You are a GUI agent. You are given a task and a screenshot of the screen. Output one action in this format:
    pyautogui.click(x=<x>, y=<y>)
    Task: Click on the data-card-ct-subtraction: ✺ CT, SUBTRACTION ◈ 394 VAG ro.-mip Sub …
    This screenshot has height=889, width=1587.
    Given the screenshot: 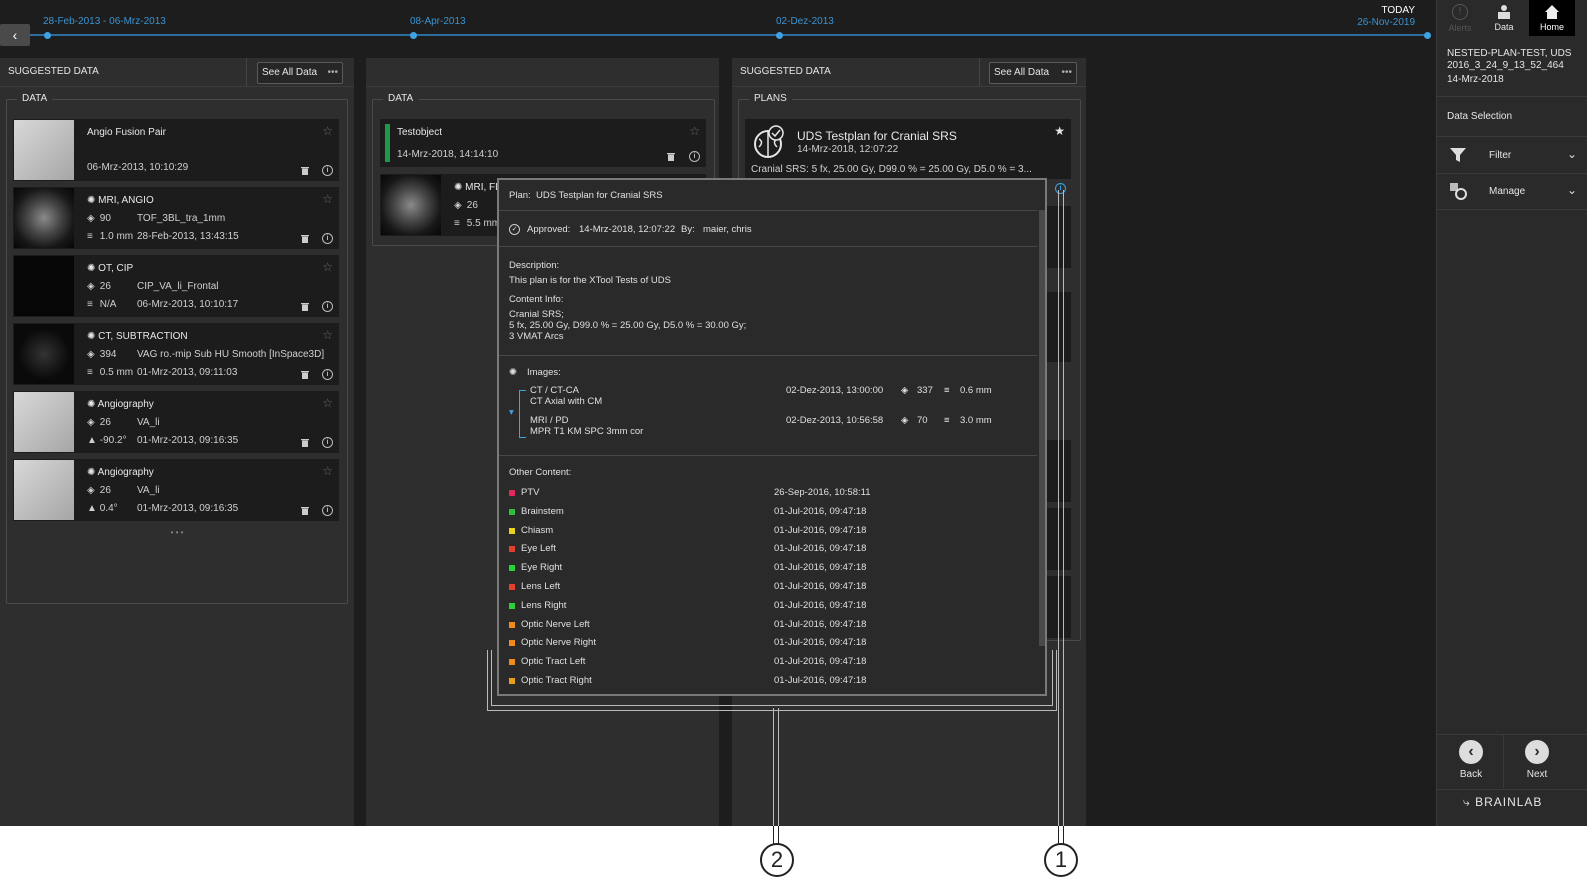 What is the action you would take?
    pyautogui.click(x=176, y=354)
    